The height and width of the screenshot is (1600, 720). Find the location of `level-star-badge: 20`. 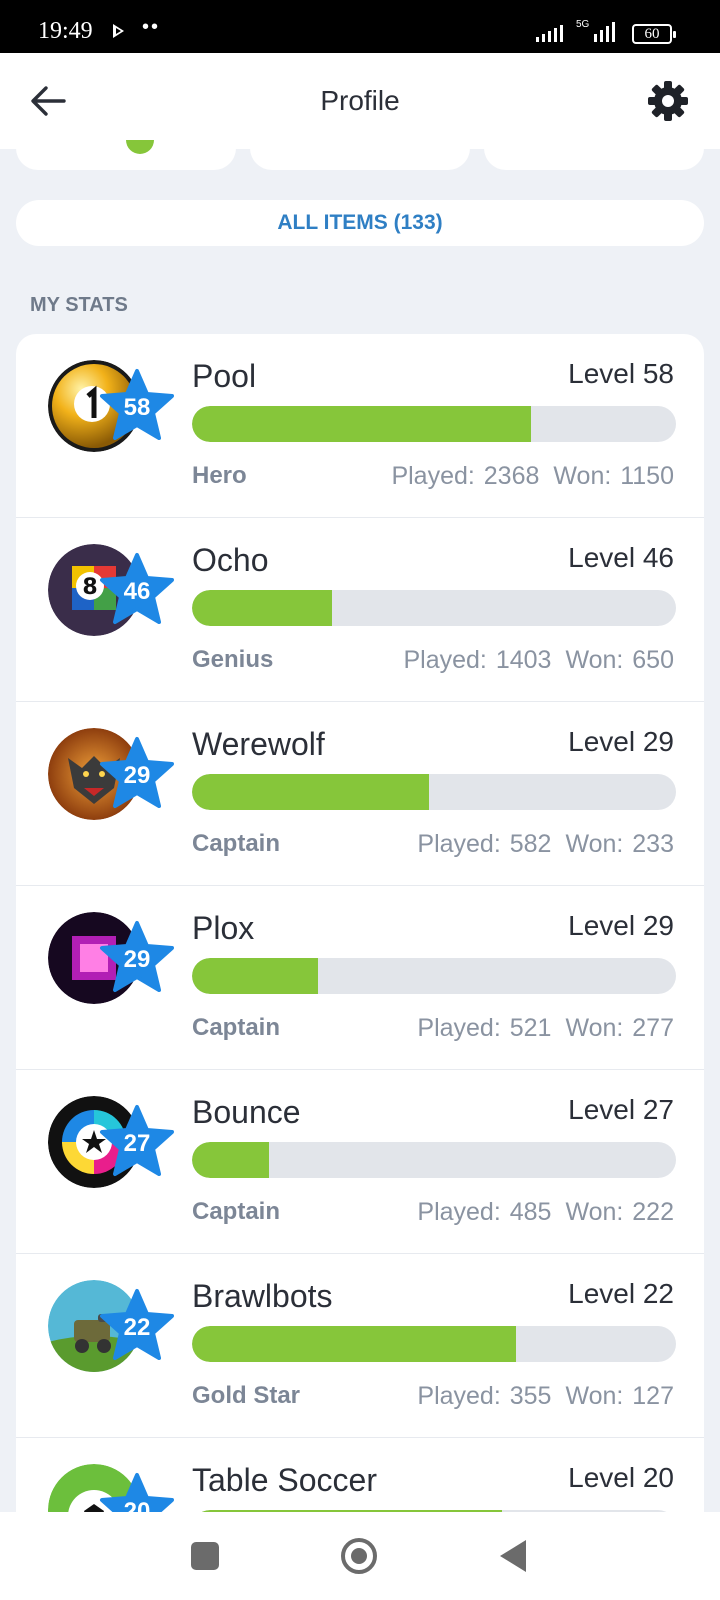

level-star-badge: 20 is located at coordinates (137, 1492).